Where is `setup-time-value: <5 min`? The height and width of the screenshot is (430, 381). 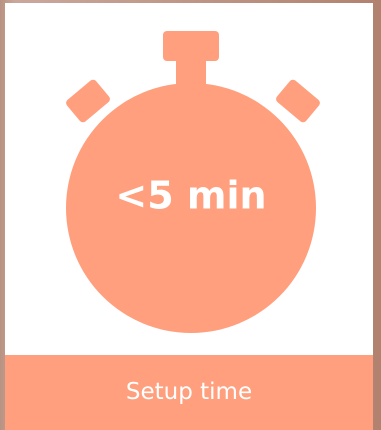 setup-time-value: <5 min is located at coordinates (190, 196).